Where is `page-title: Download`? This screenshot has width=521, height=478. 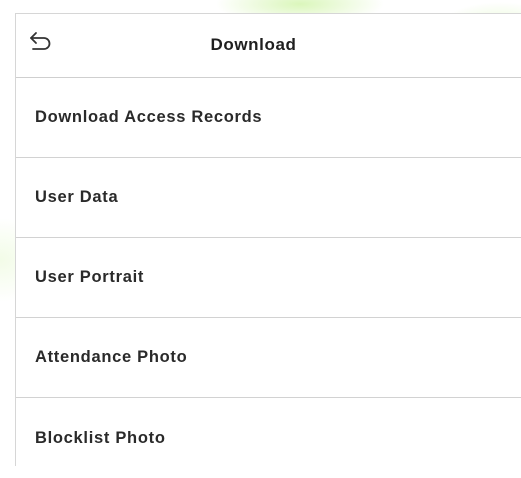
page-title: Download is located at coordinates (253, 44).